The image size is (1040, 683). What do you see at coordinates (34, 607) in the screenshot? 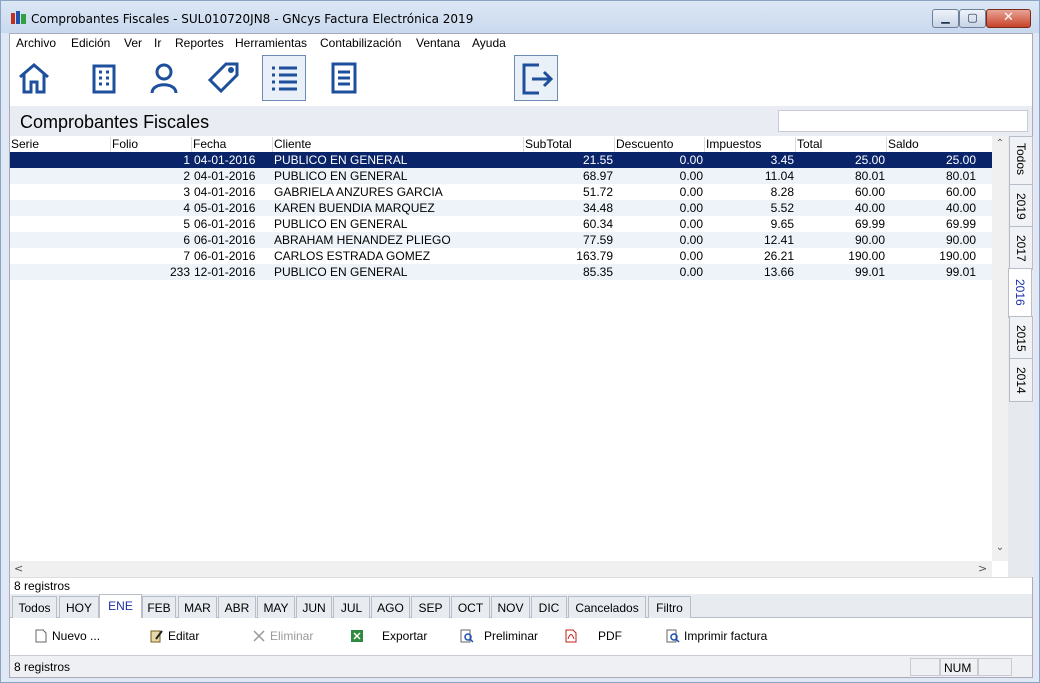
I see `tab-month-todos: Todos` at bounding box center [34, 607].